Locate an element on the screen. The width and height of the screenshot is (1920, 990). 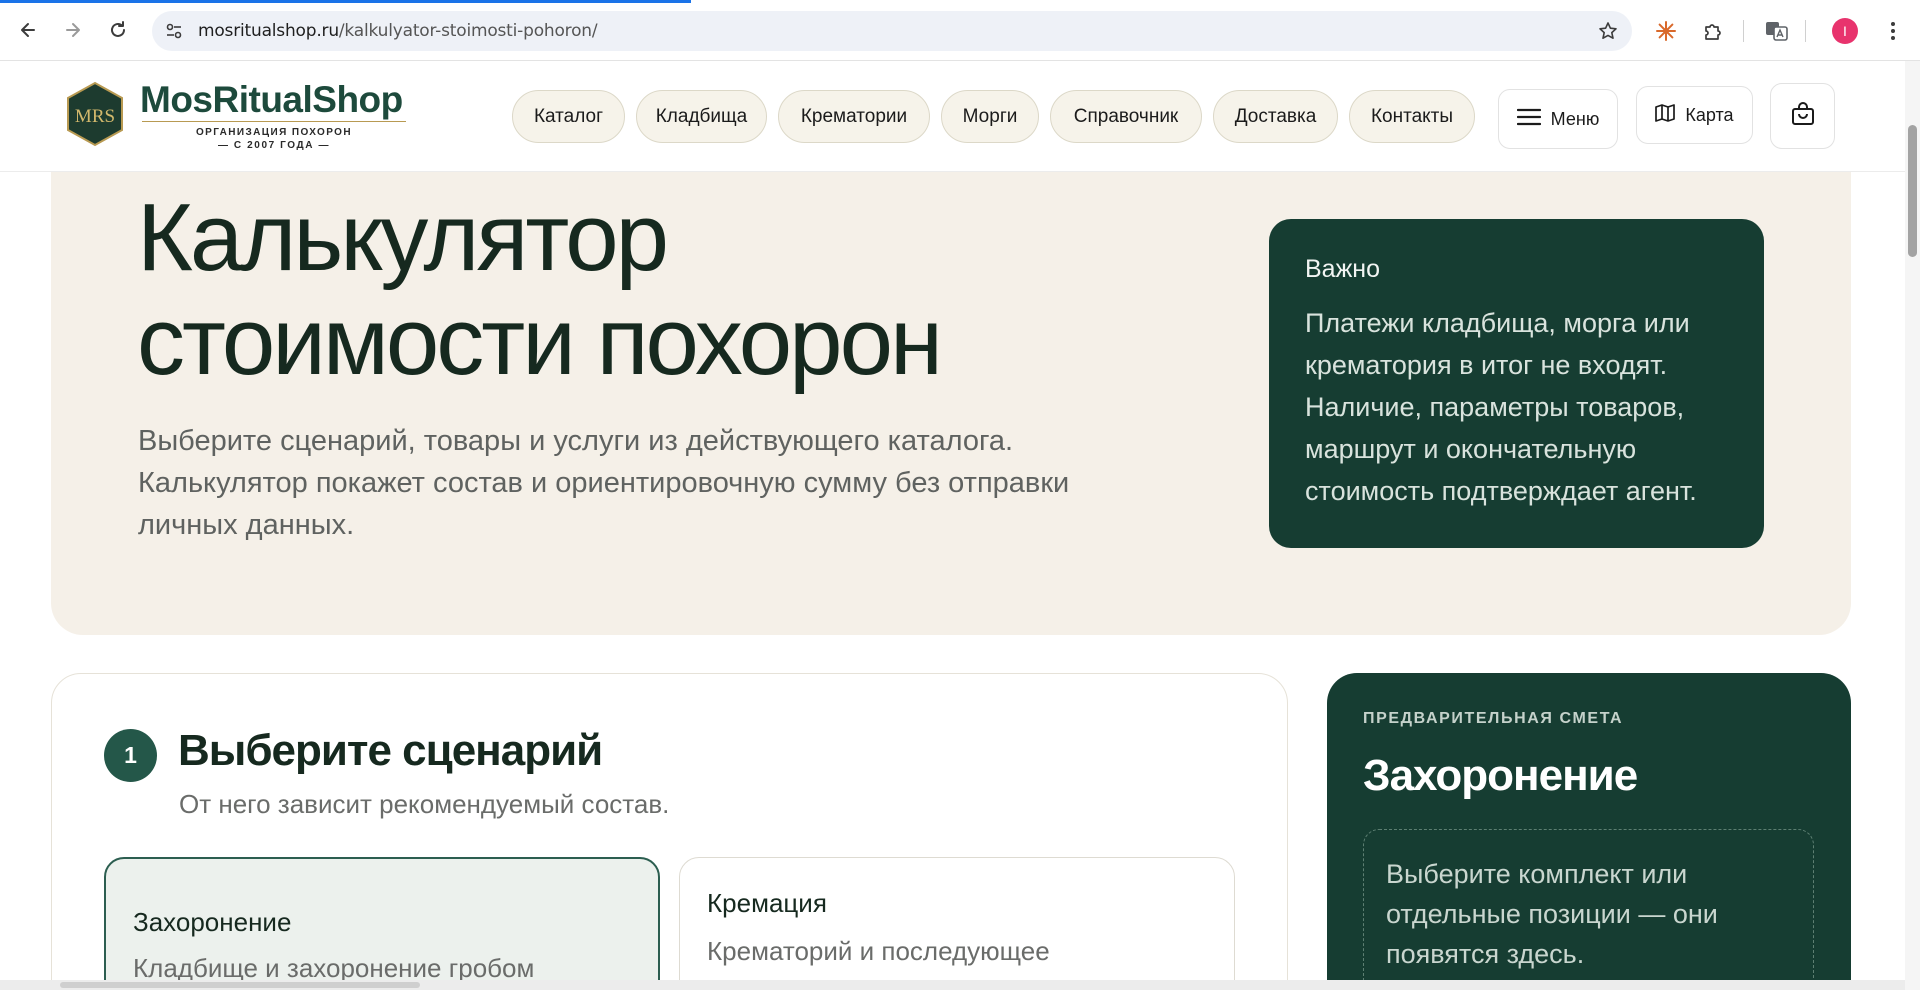
logo-name: MosRitualShop is located at coordinates (271, 100).